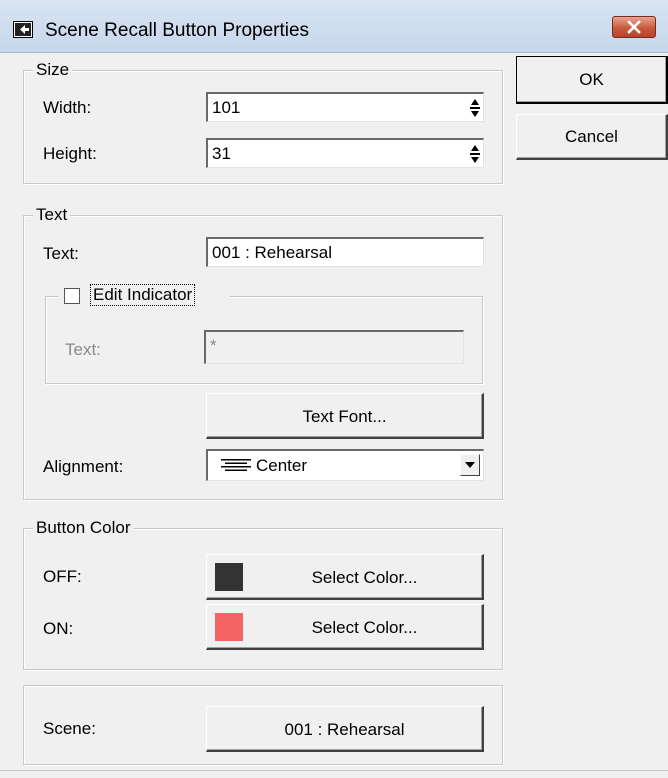 Image resolution: width=668 pixels, height=778 pixels. I want to click on off-color-swatch, so click(229, 577).